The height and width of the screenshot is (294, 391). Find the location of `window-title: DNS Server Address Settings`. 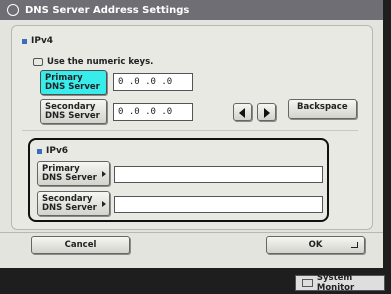

window-title: DNS Server Address Settings is located at coordinates (107, 10).